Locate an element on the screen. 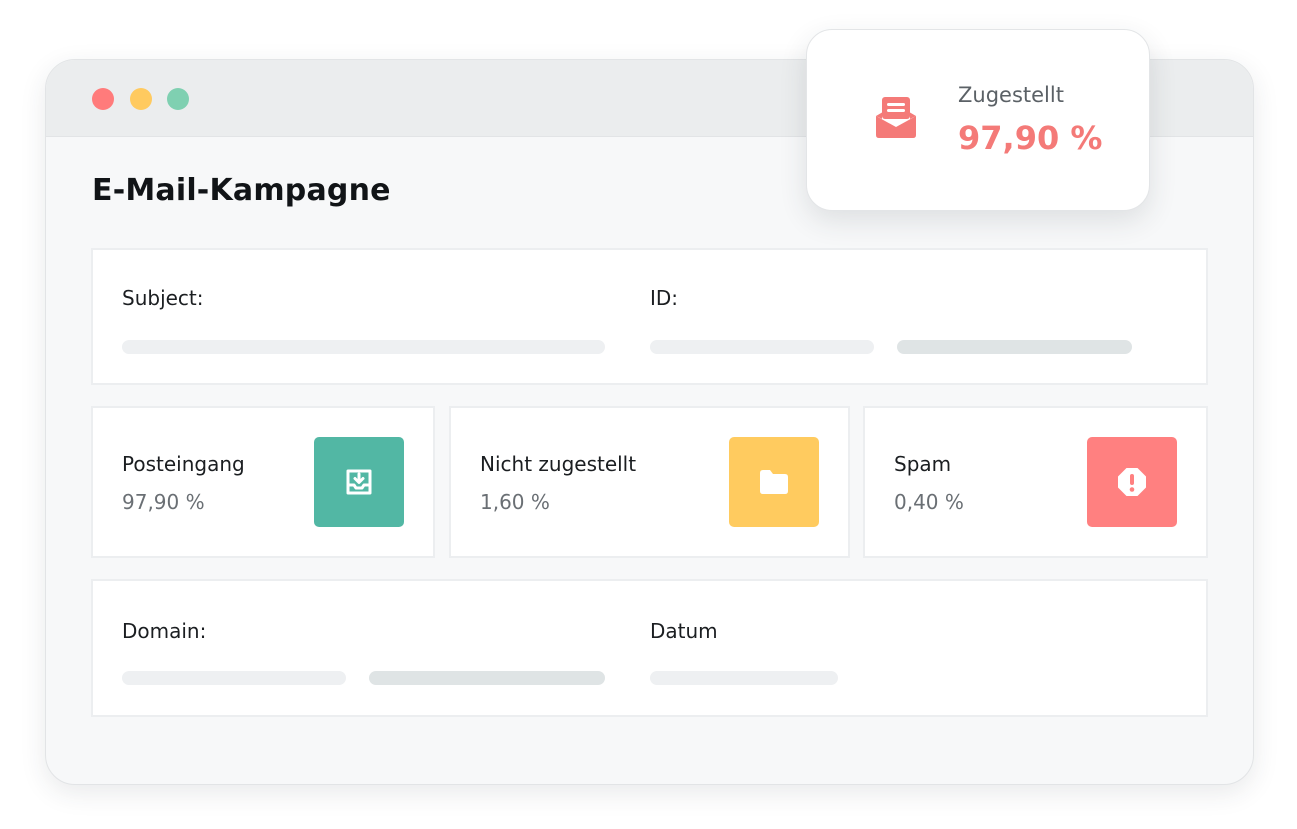 The height and width of the screenshot is (829, 1297). date-label: Datum is located at coordinates (684, 631).